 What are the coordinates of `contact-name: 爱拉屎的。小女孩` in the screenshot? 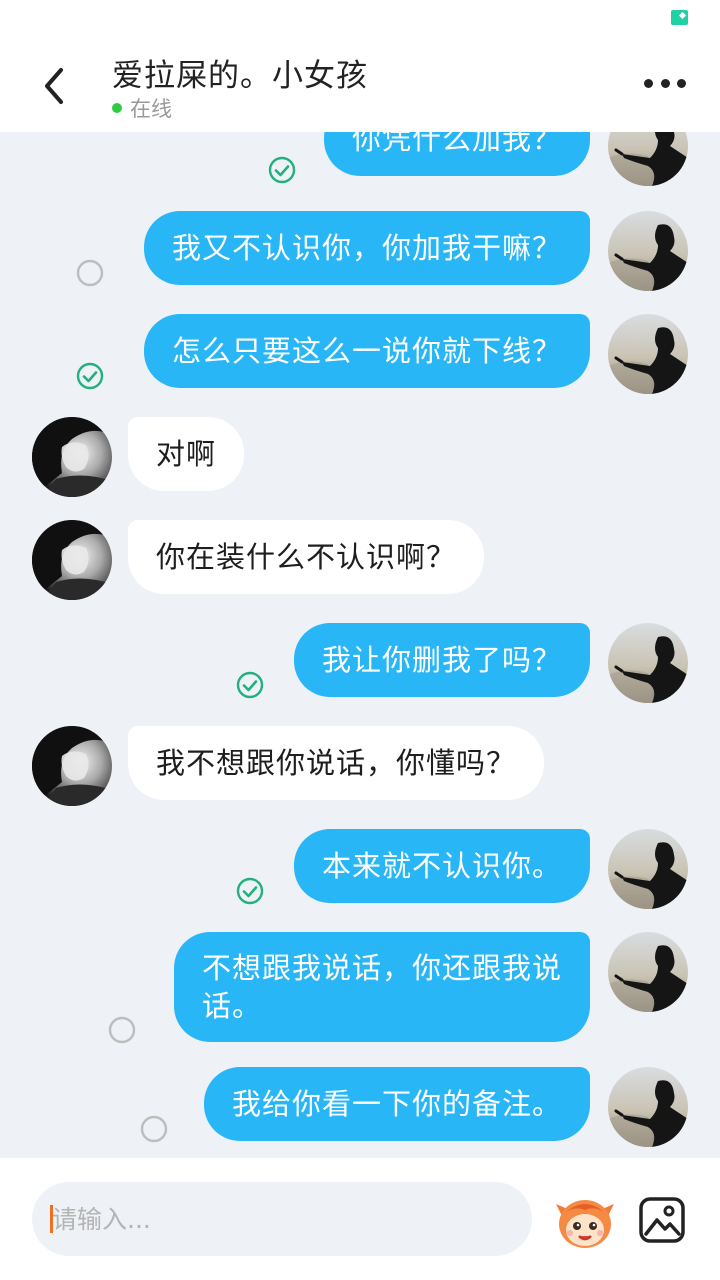 It's located at (240, 76).